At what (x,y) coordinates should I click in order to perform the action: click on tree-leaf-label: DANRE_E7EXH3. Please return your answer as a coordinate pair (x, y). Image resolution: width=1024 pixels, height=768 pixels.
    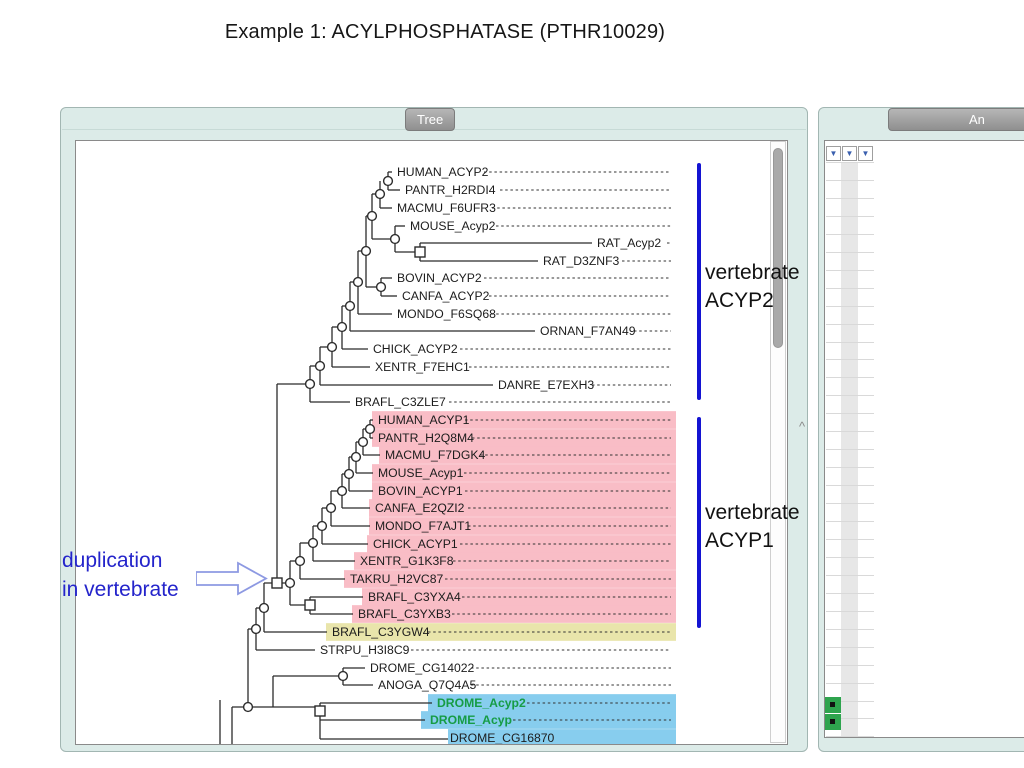
    Looking at the image, I should click on (546, 385).